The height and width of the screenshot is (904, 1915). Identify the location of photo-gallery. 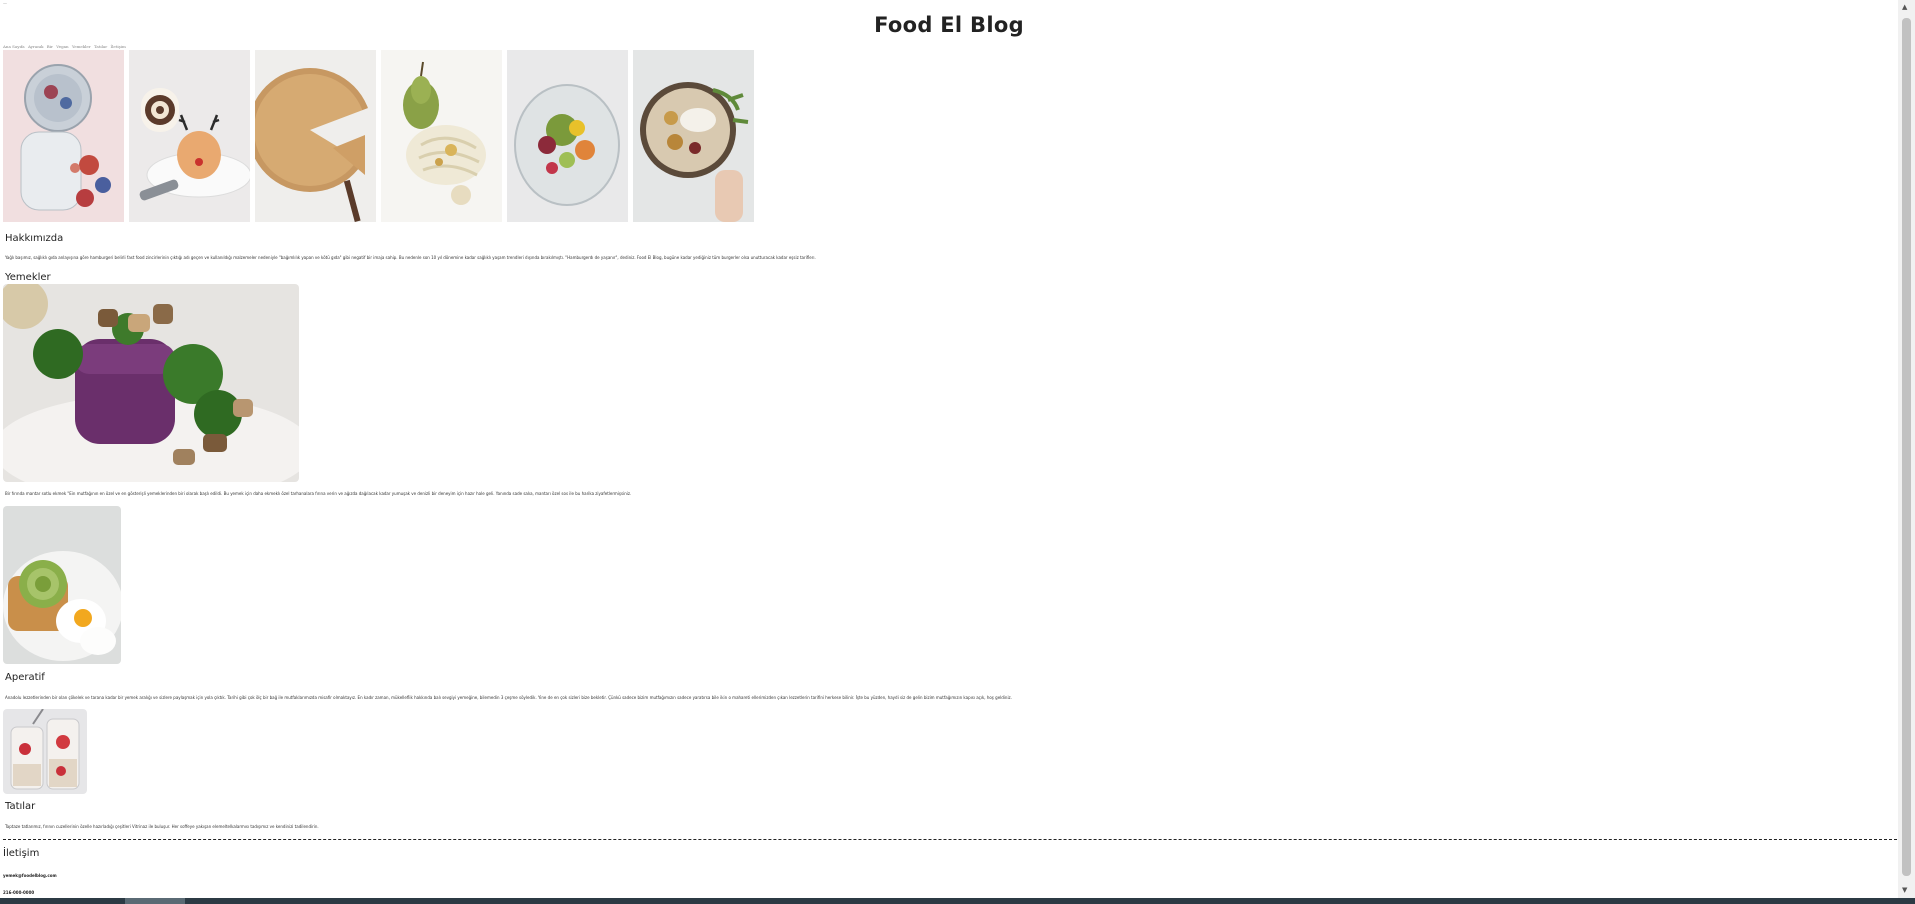
(378, 136).